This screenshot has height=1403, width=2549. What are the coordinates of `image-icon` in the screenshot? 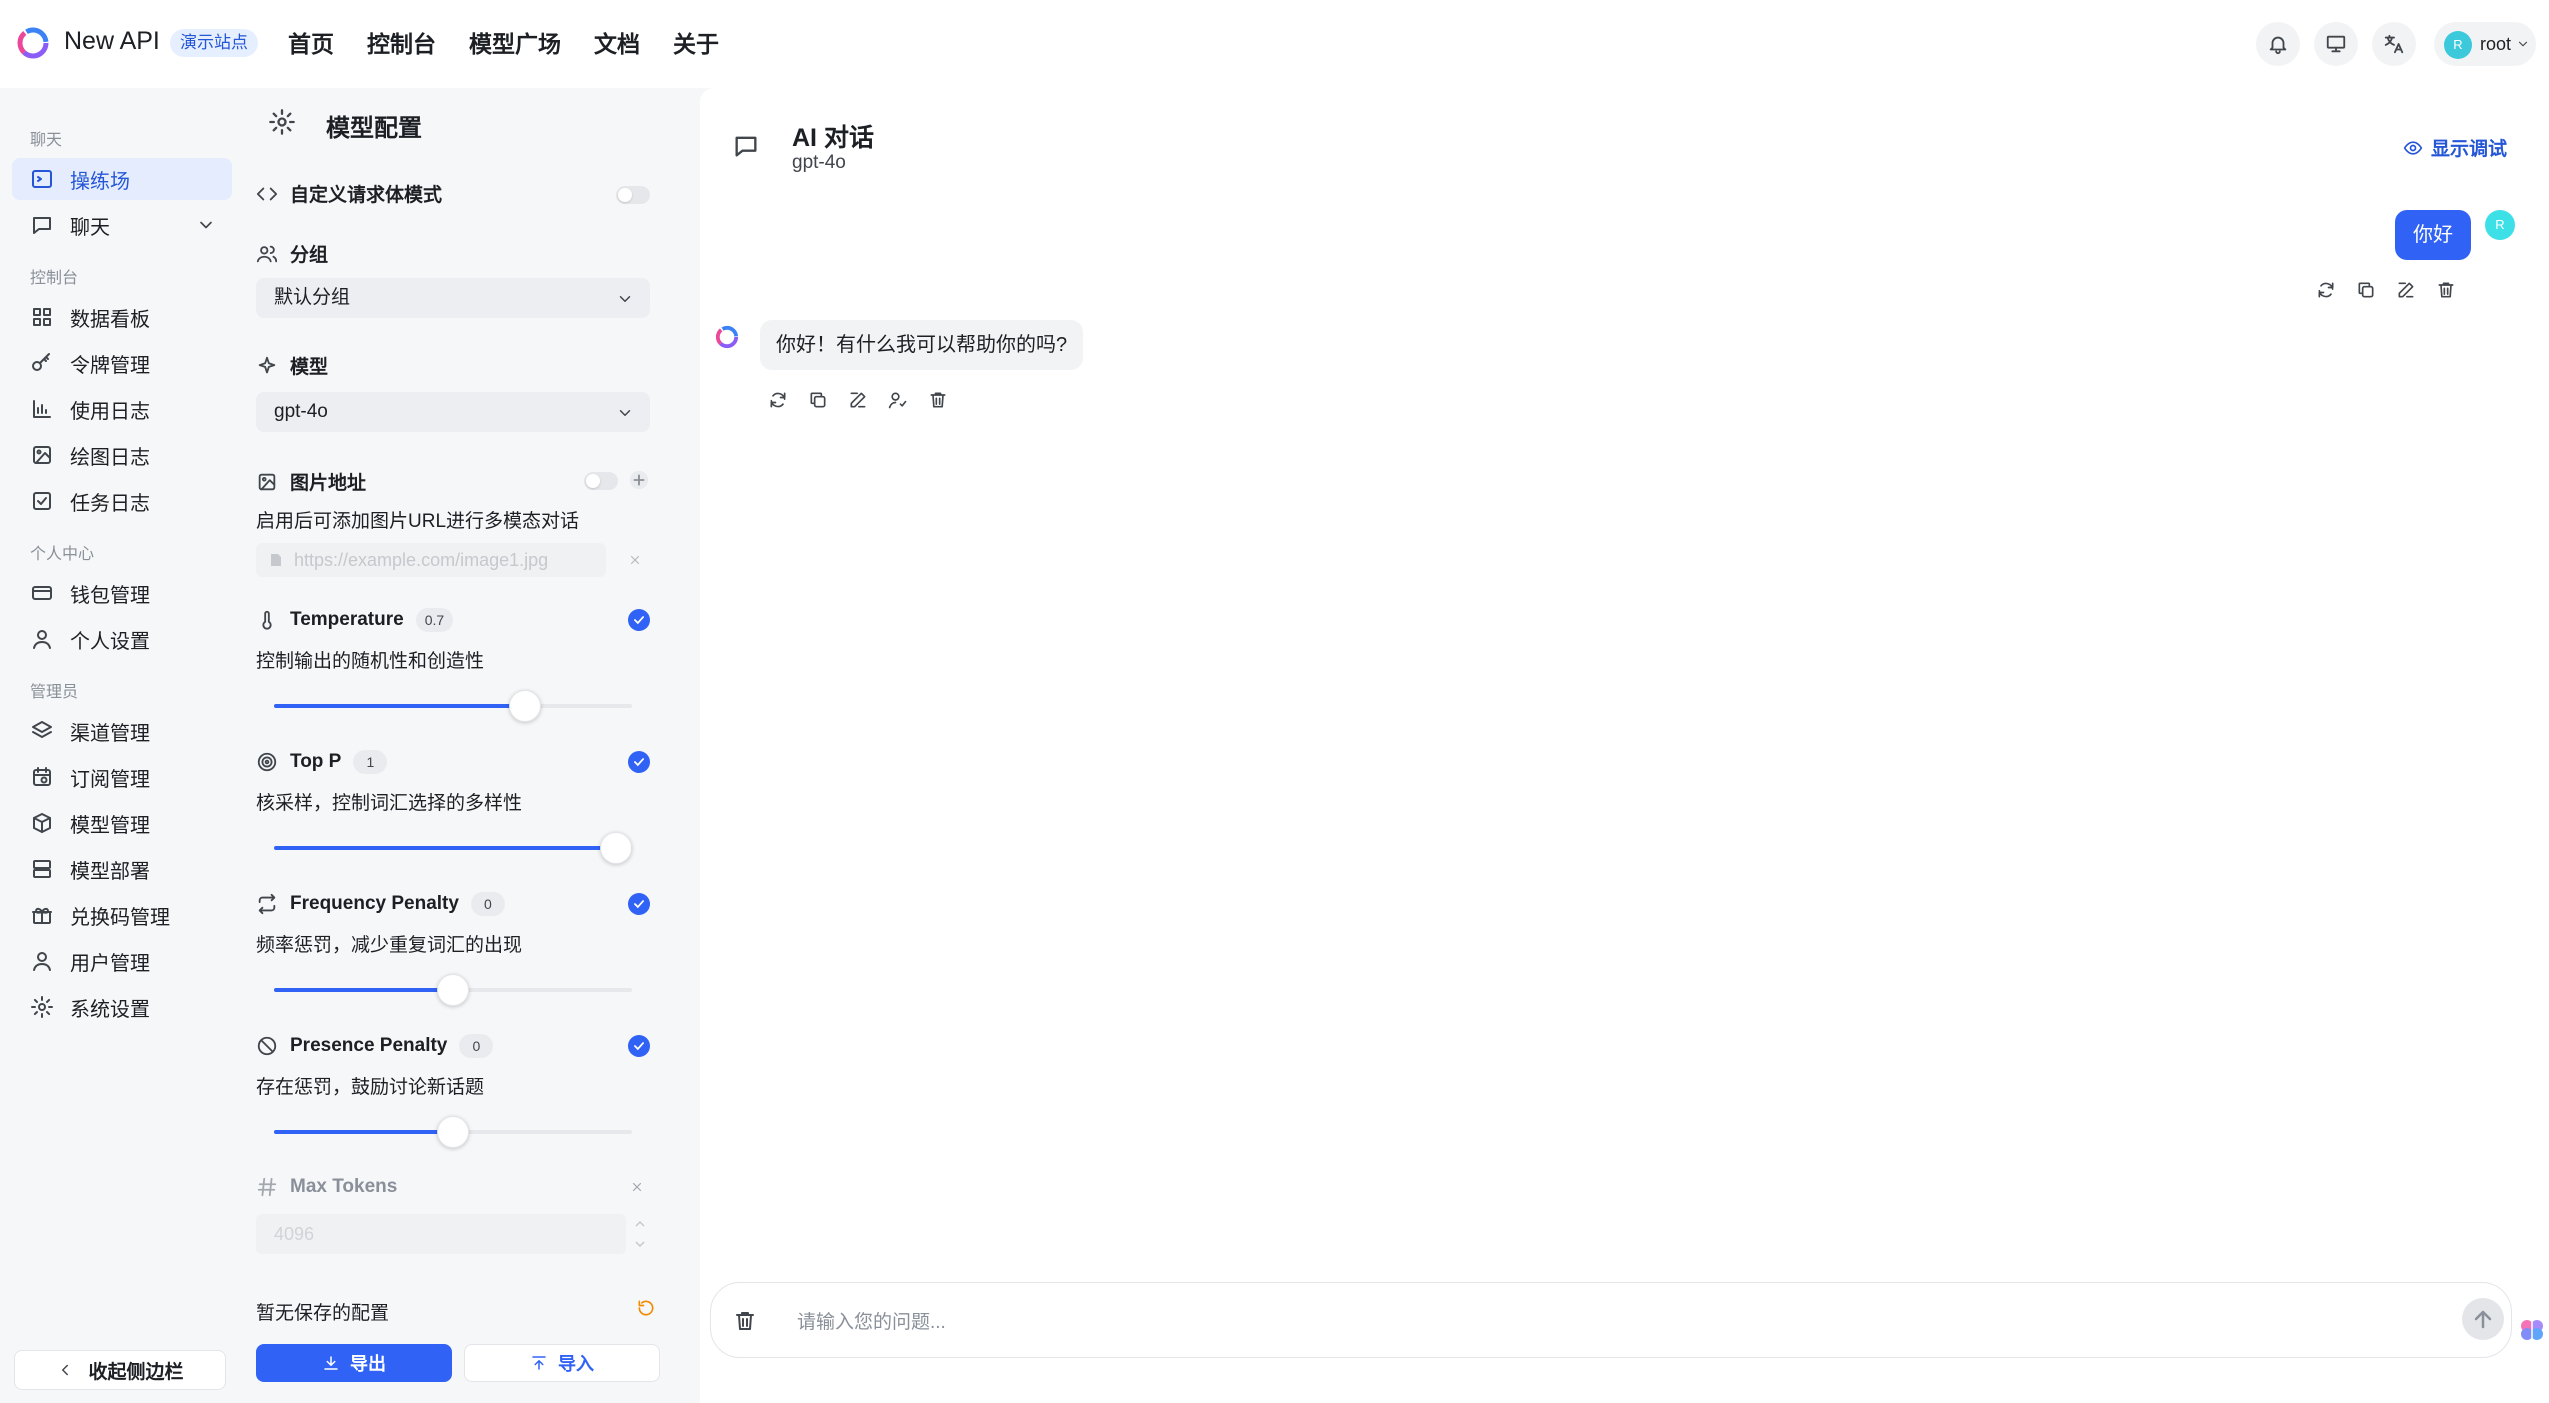 It's located at (42, 455).